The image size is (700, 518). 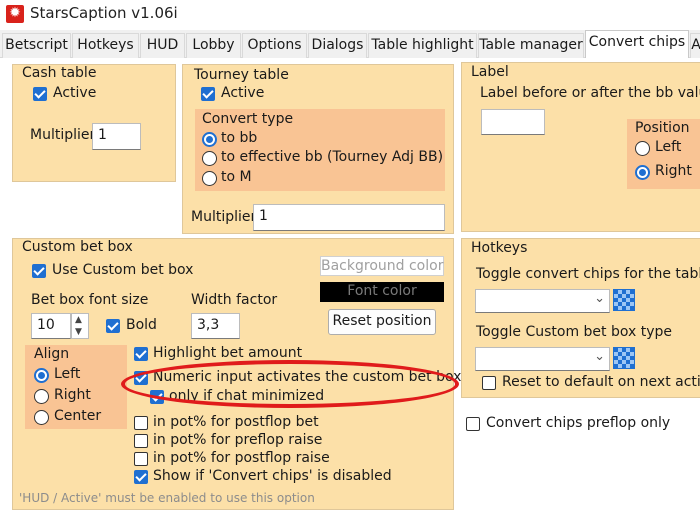 I want to click on pot-preflop-raise-label: in pot% for preflop raise, so click(x=238, y=440).